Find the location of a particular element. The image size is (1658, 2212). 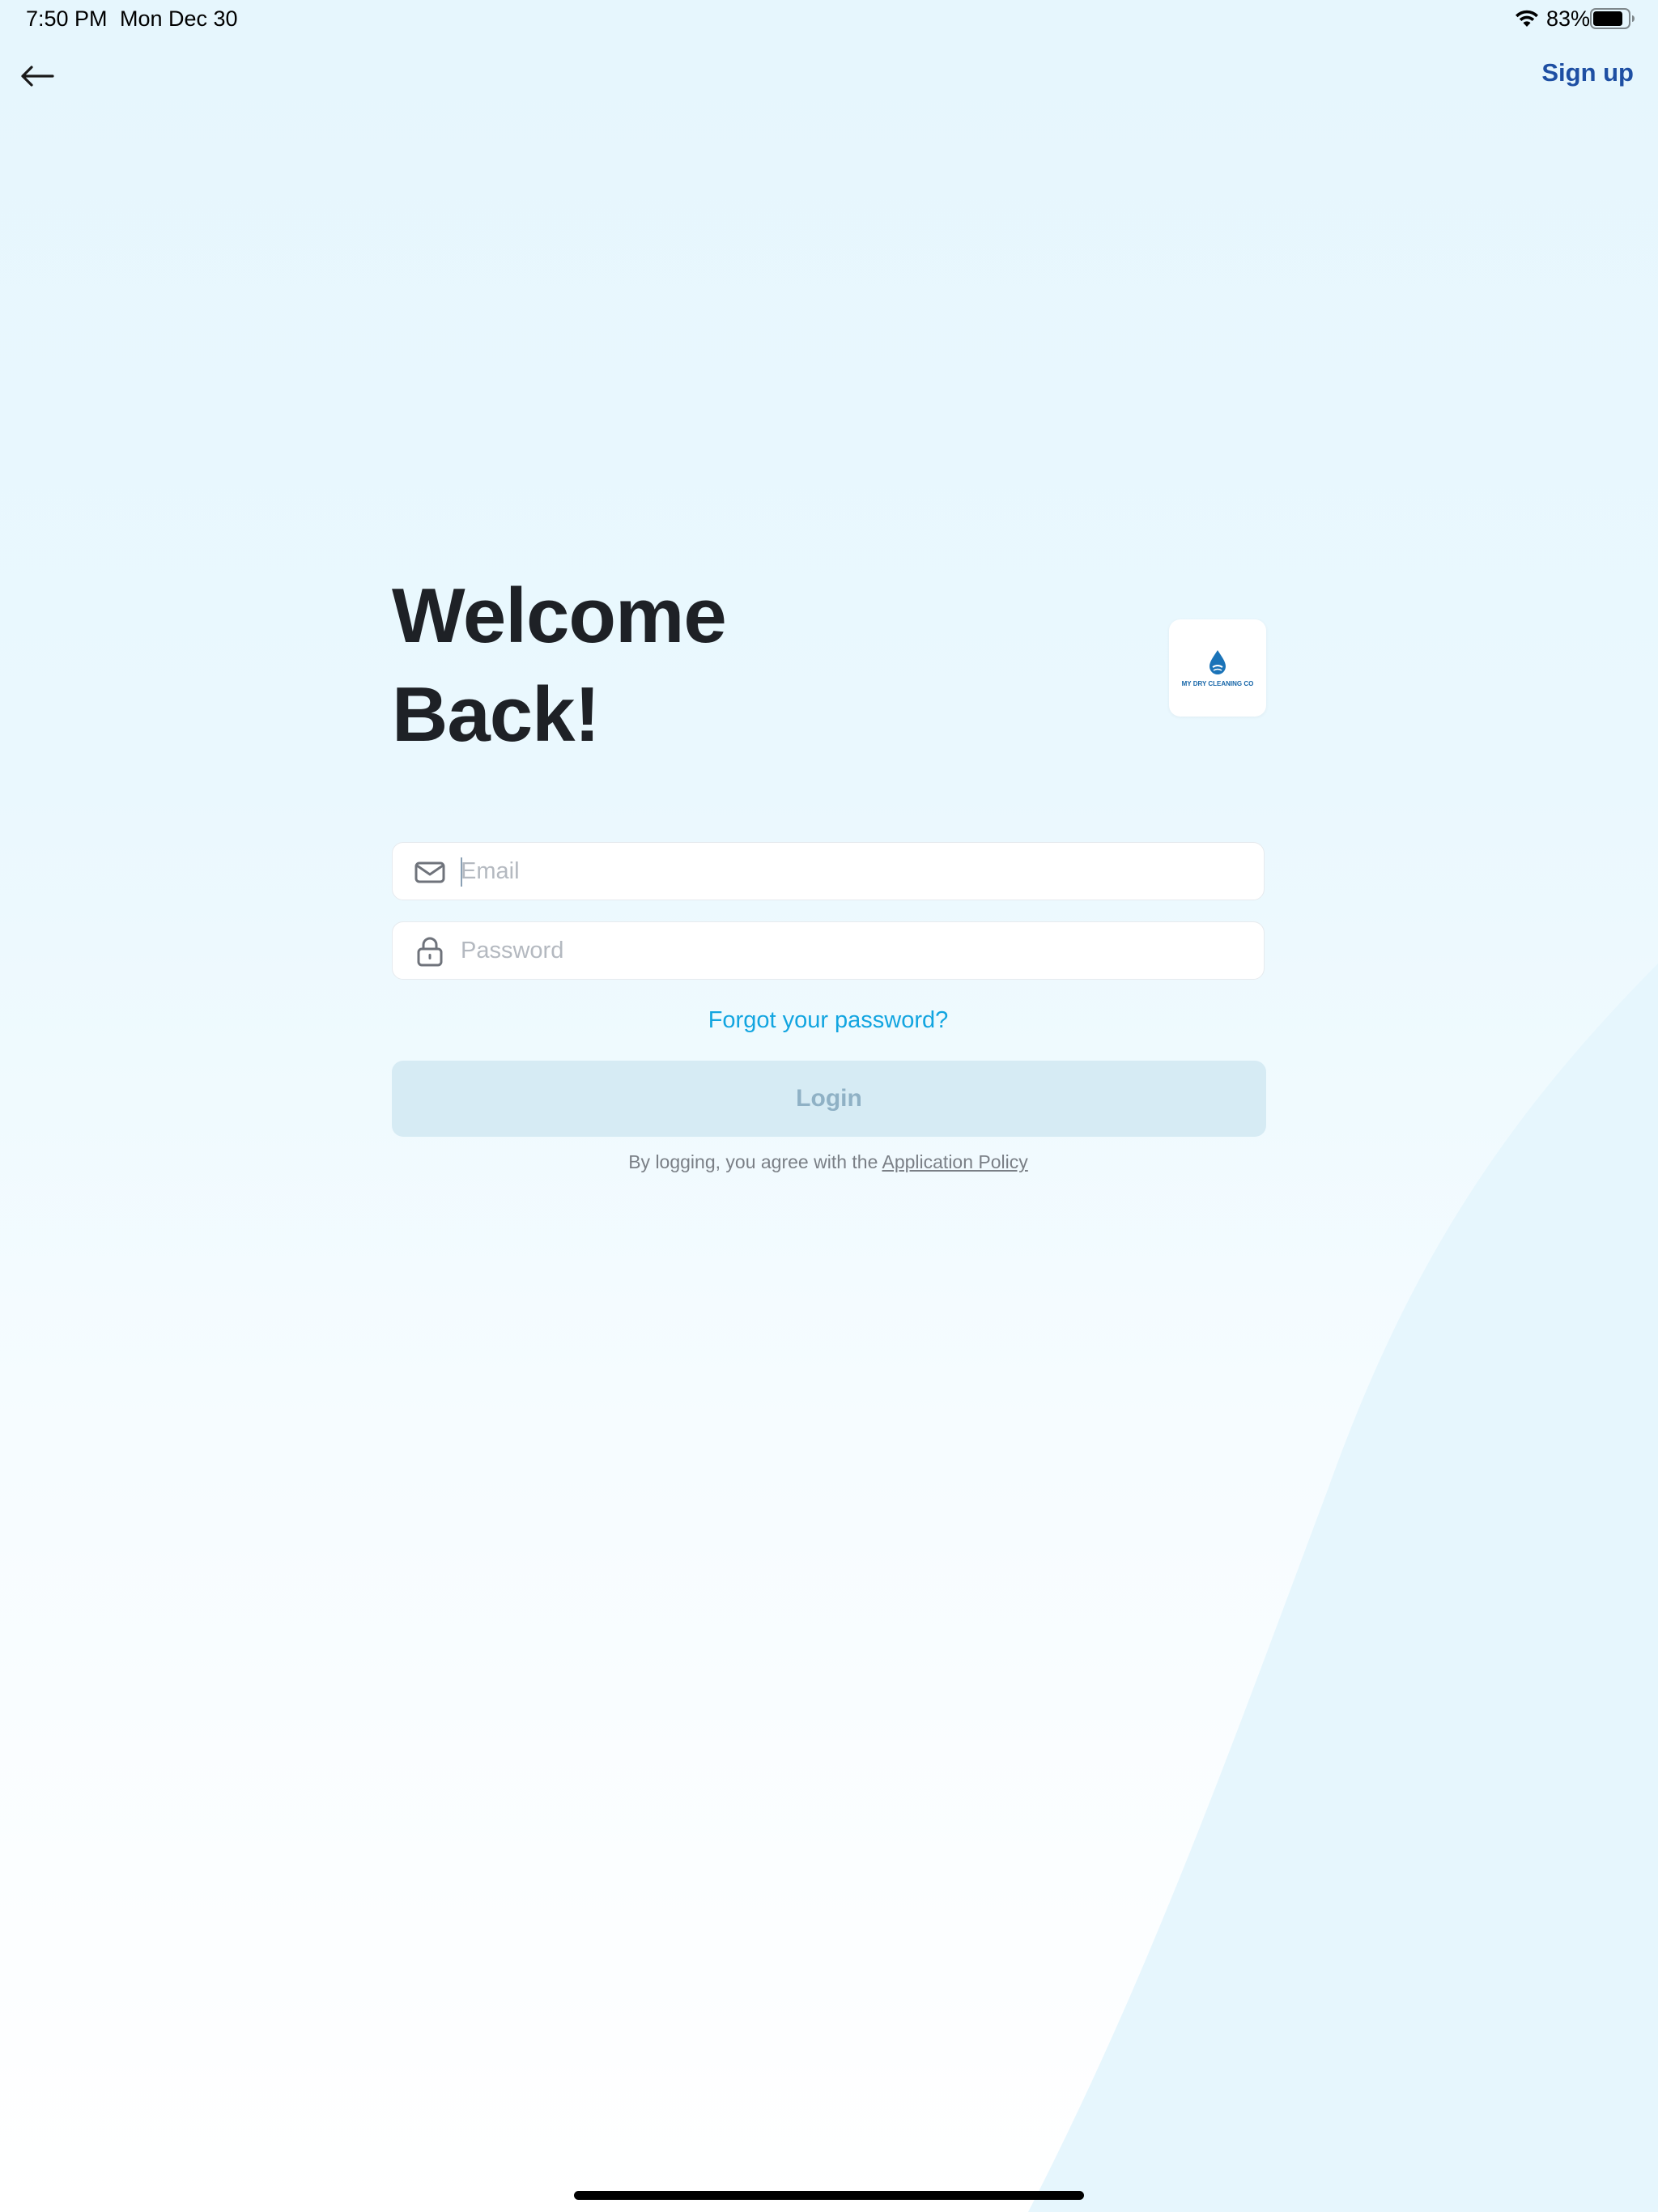

status-time: 7:50 PM is located at coordinates (67, 19).